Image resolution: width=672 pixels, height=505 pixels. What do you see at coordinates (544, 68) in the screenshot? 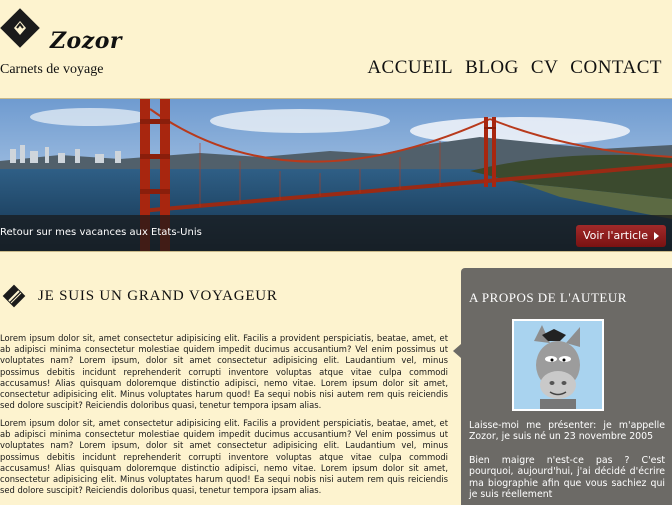
I see `nav-item-cv: CV` at bounding box center [544, 68].